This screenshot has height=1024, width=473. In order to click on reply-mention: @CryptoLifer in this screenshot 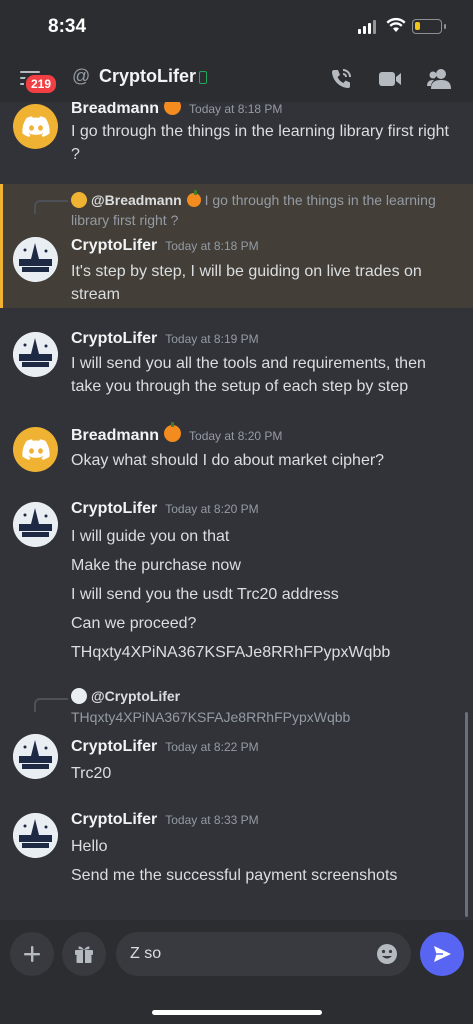, I will do `click(136, 696)`.